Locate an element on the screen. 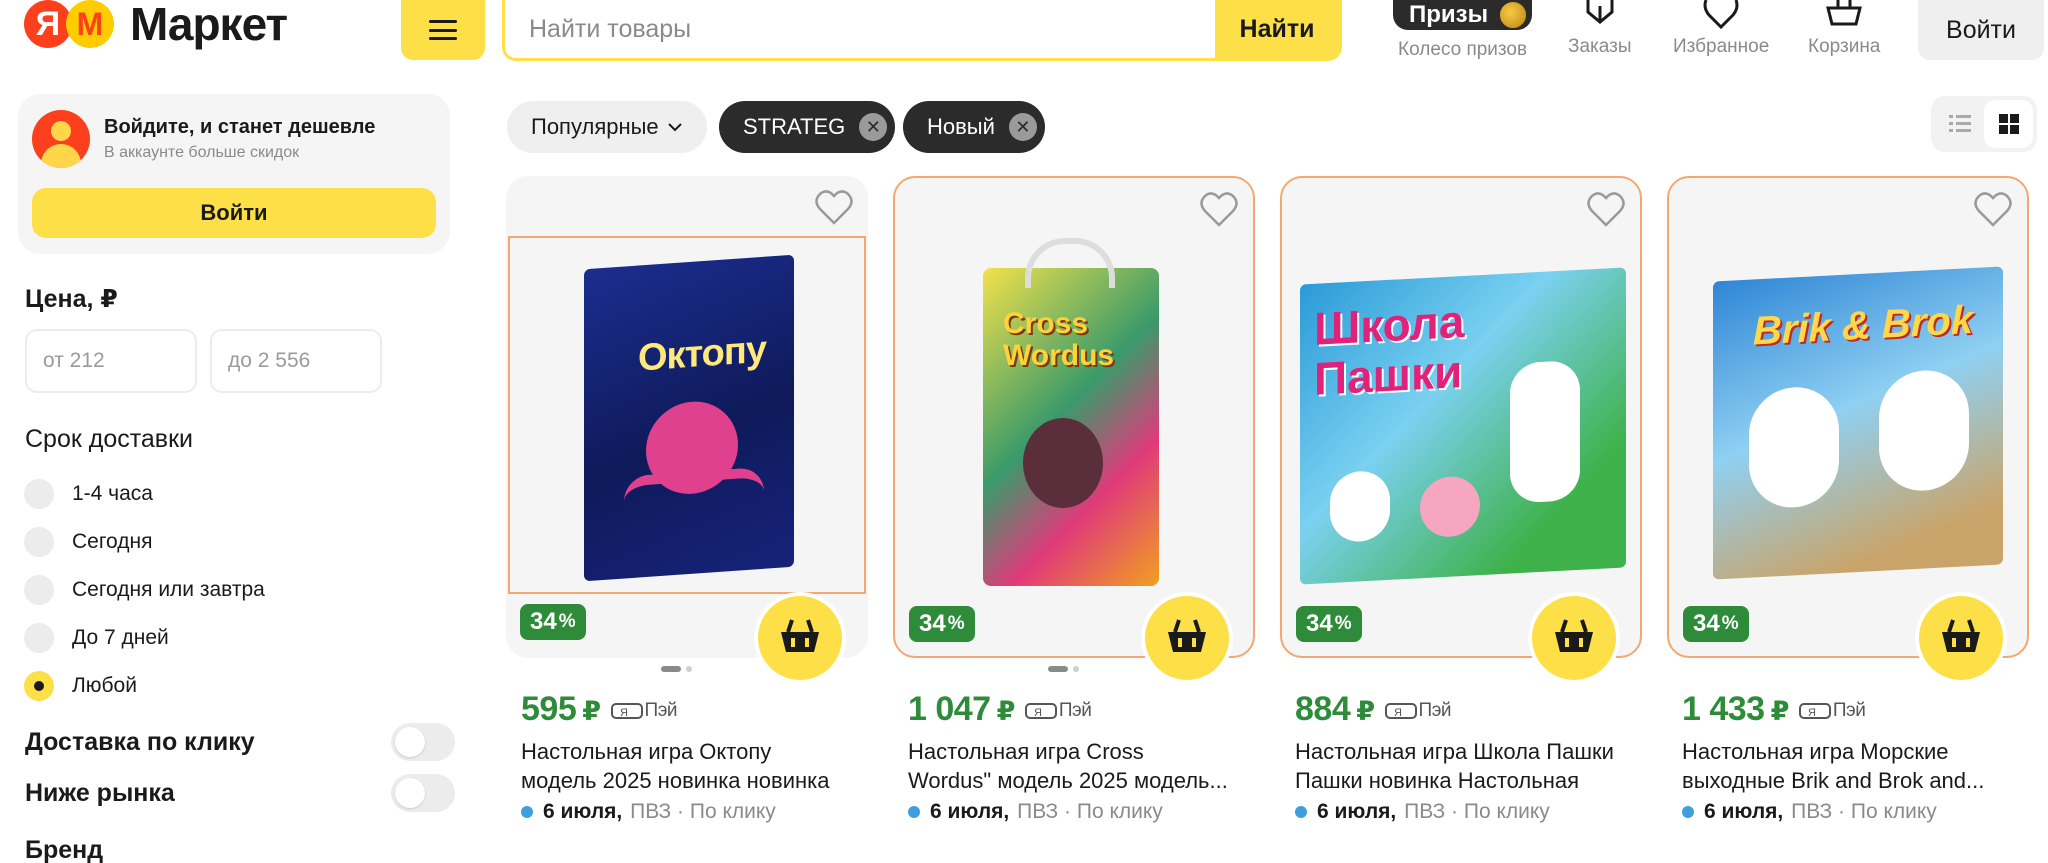 The height and width of the screenshot is (863, 2048). price-to-input: до 2 556 is located at coordinates (296, 361).